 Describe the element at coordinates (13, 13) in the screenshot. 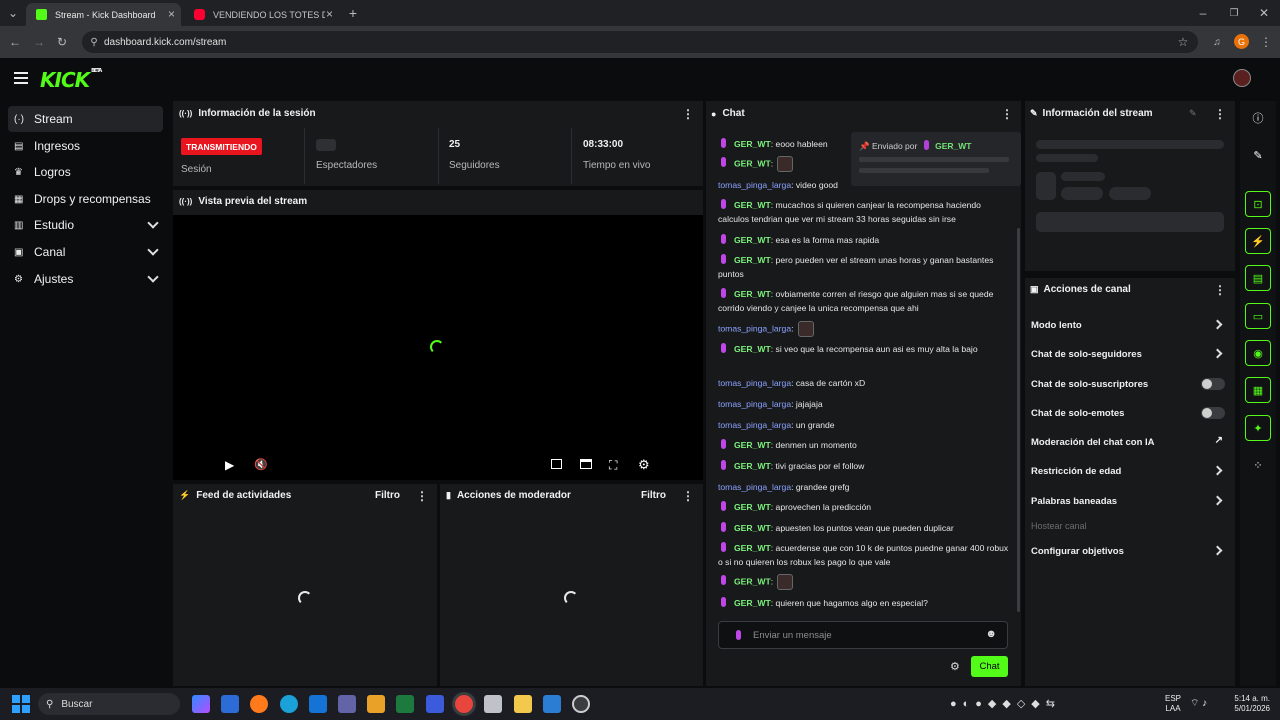

I see `tab-search-icon: ⌄` at that location.